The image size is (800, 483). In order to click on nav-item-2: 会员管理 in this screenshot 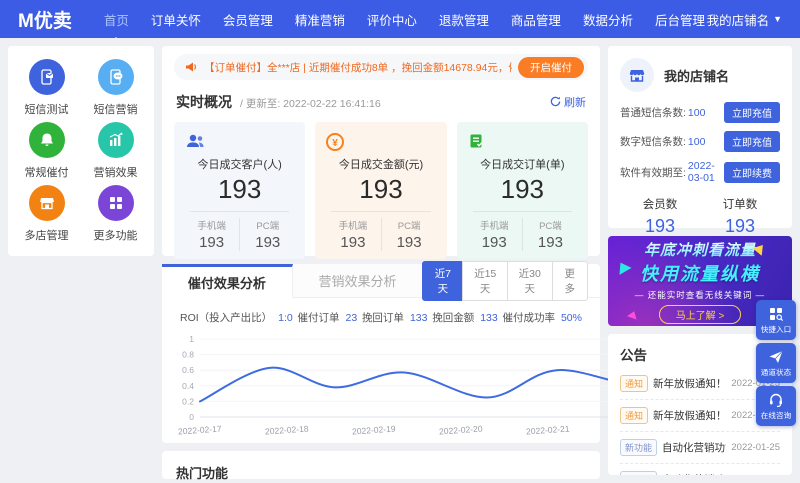, I will do `click(248, 19)`.